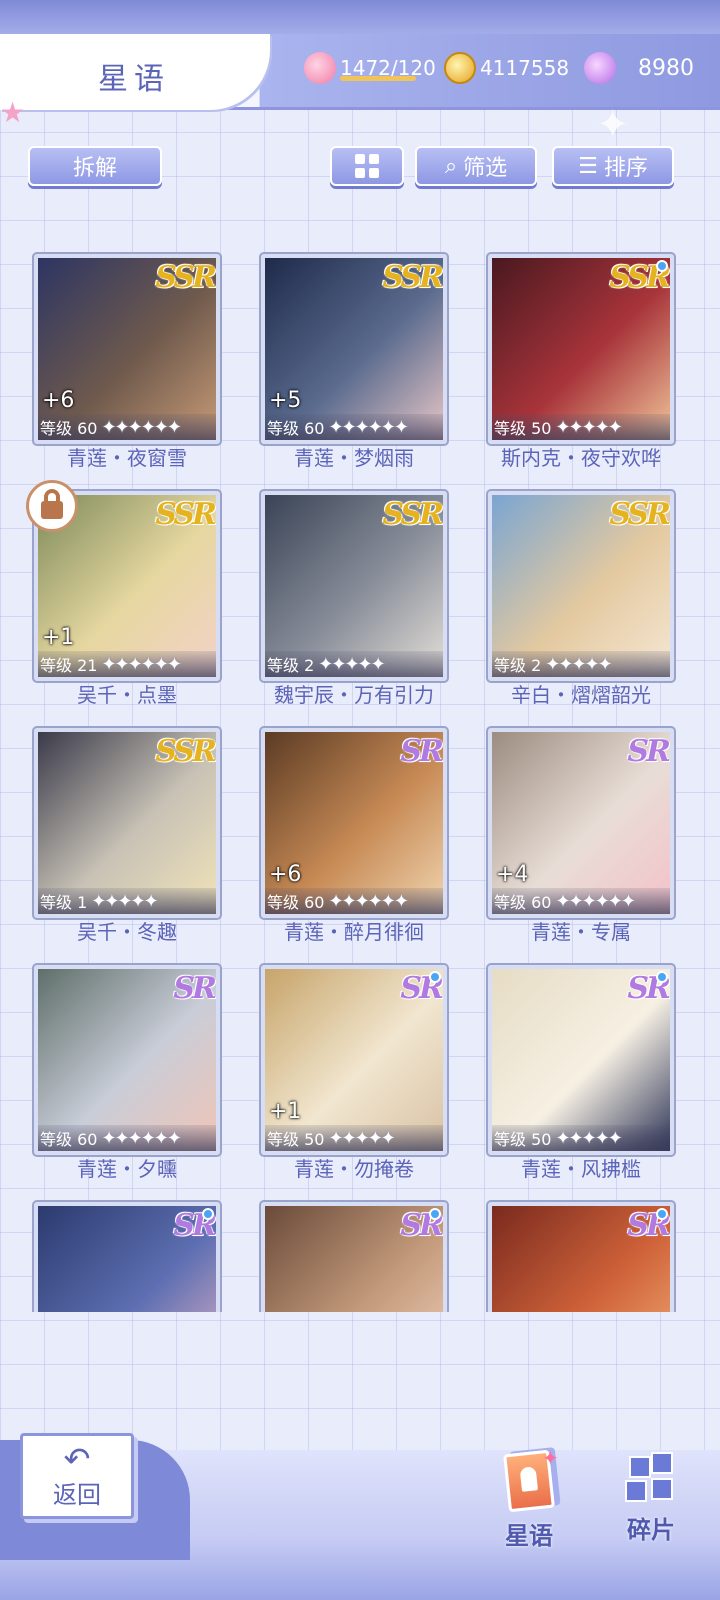 The image size is (720, 1600). I want to click on character-card: SSR +6 等级 60 ✦✦✦✦✦✦, so click(127, 349).